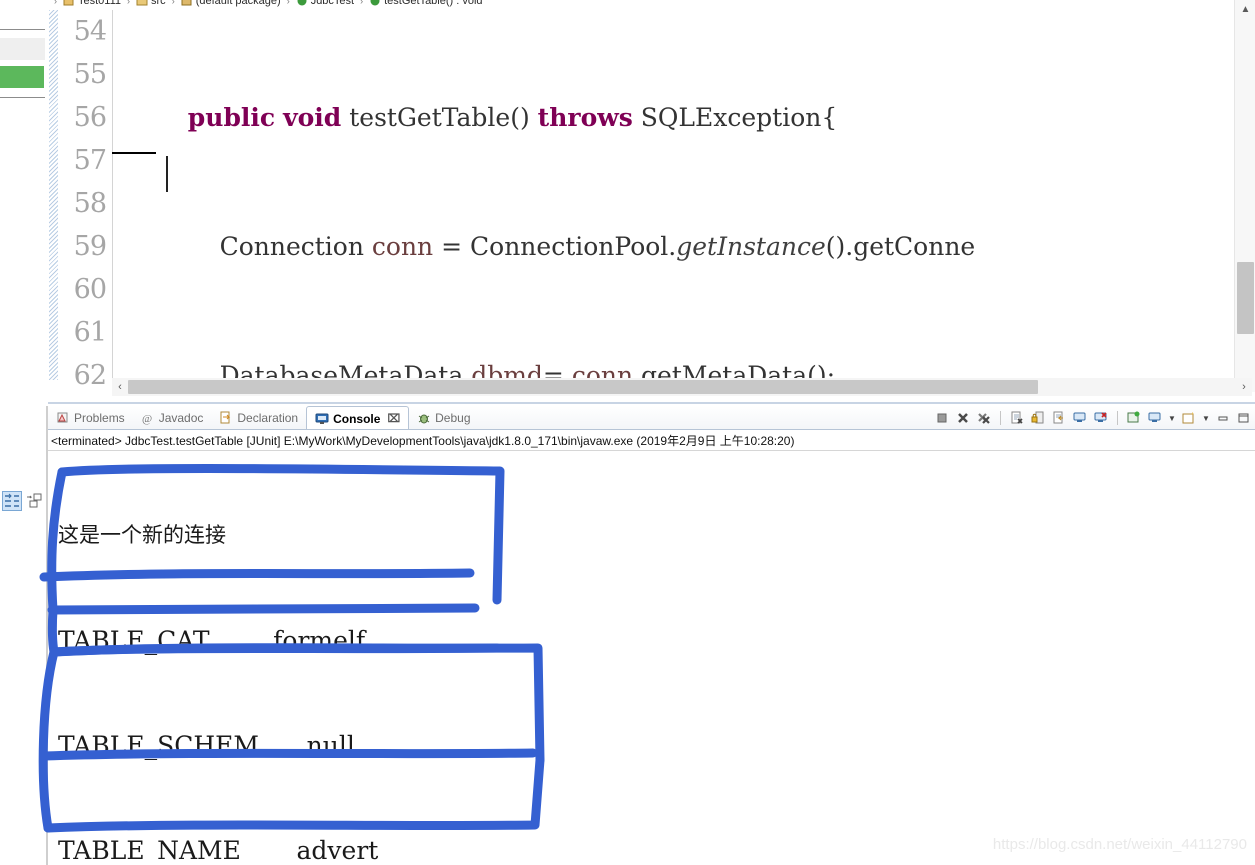  What do you see at coordinates (1189, 418) in the screenshot?
I see `open-console-icon` at bounding box center [1189, 418].